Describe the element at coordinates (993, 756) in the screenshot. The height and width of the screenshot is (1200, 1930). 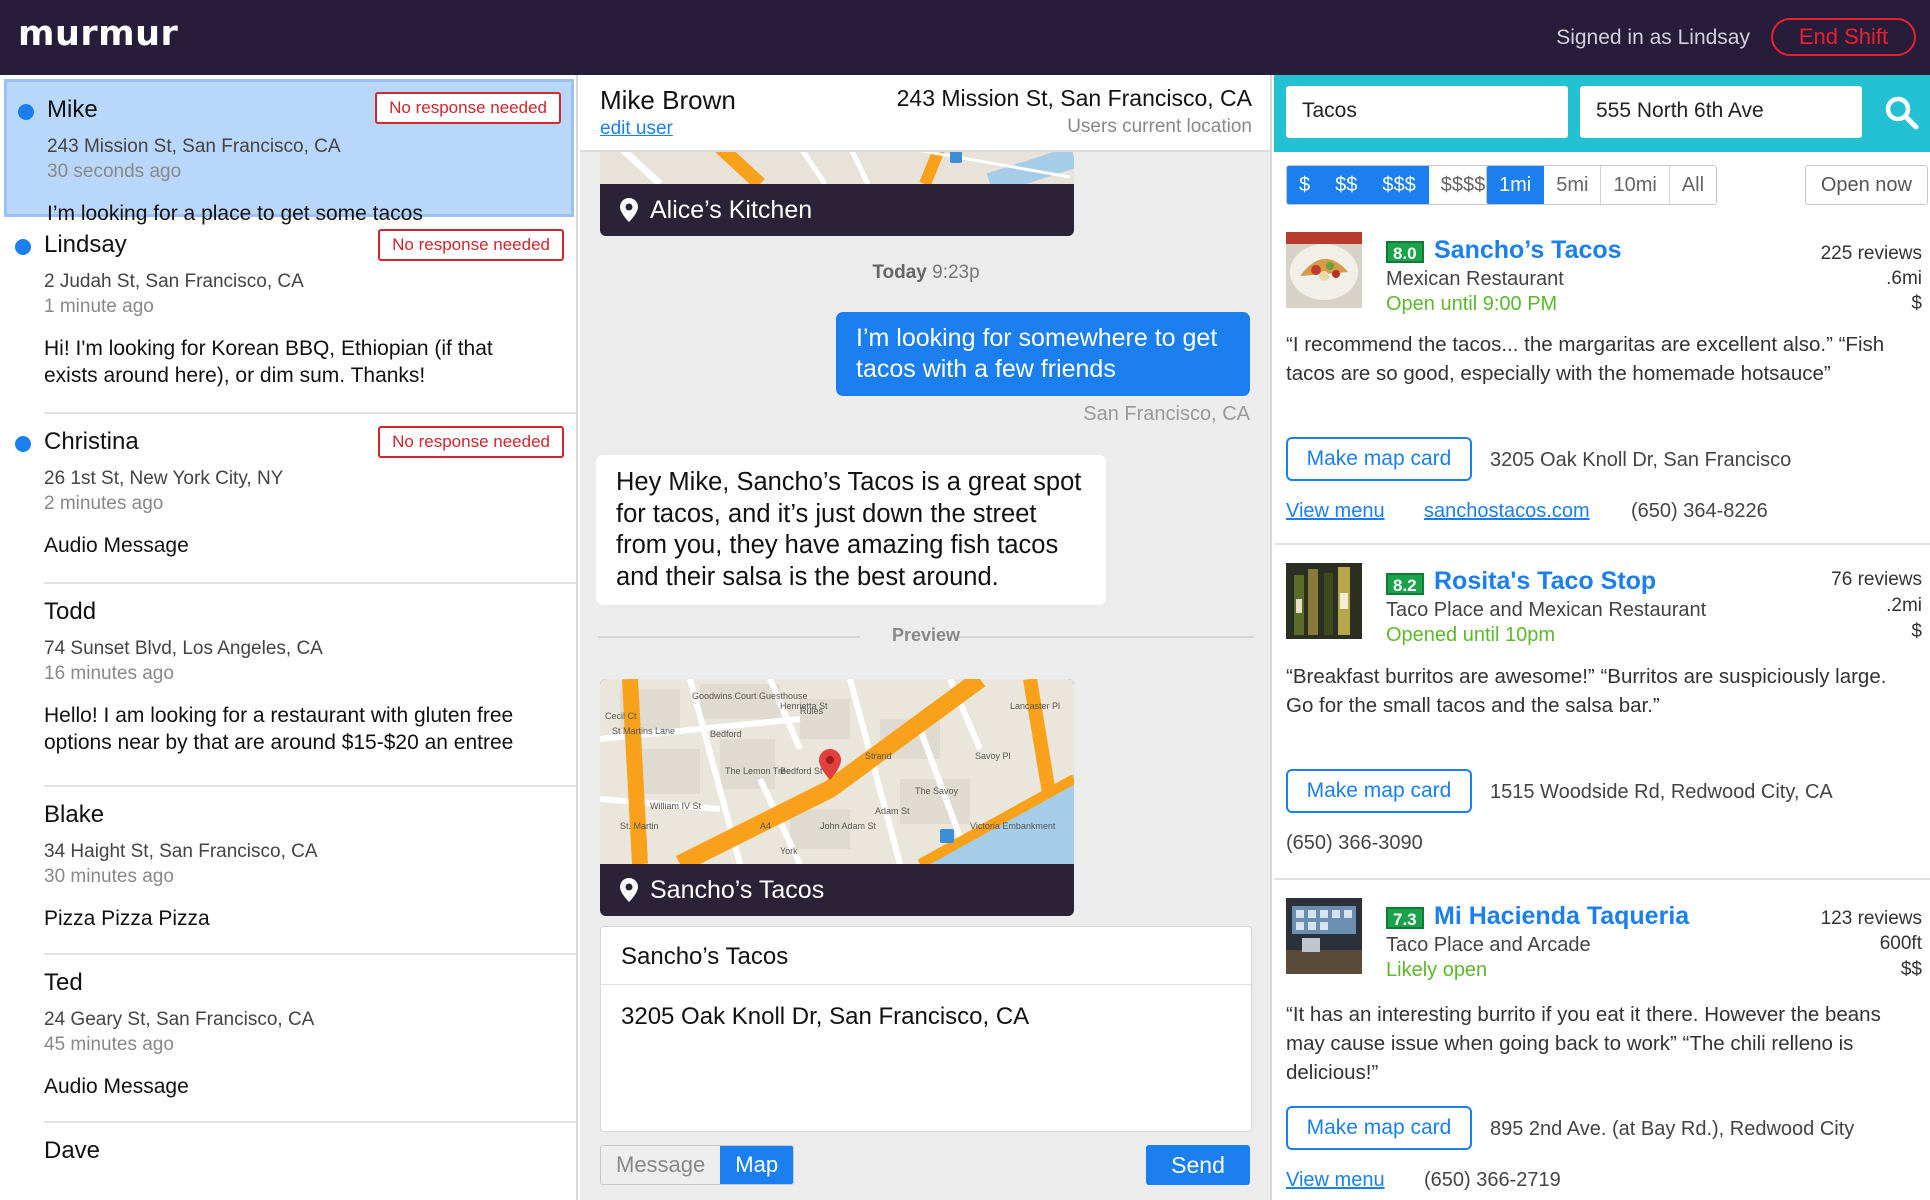
I see `map-street-label: Savoy Pl` at that location.